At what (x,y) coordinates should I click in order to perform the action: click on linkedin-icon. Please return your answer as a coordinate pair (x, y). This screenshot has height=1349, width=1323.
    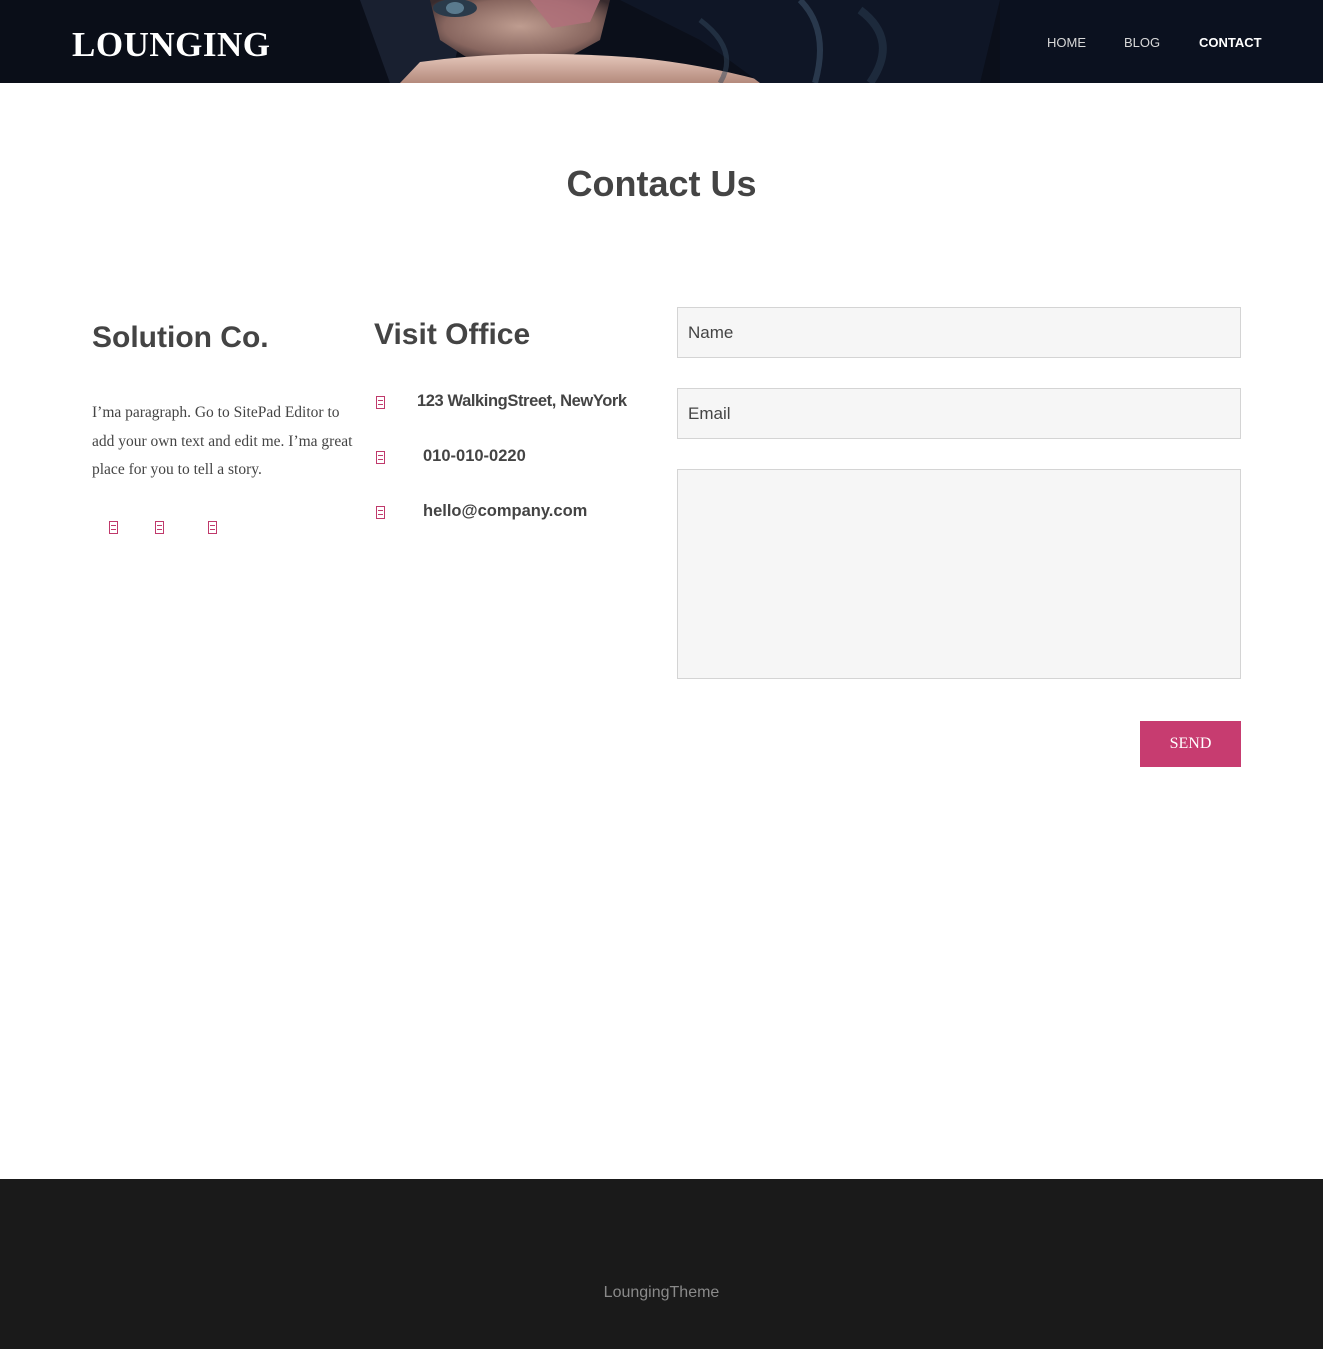
    Looking at the image, I should click on (212, 527).